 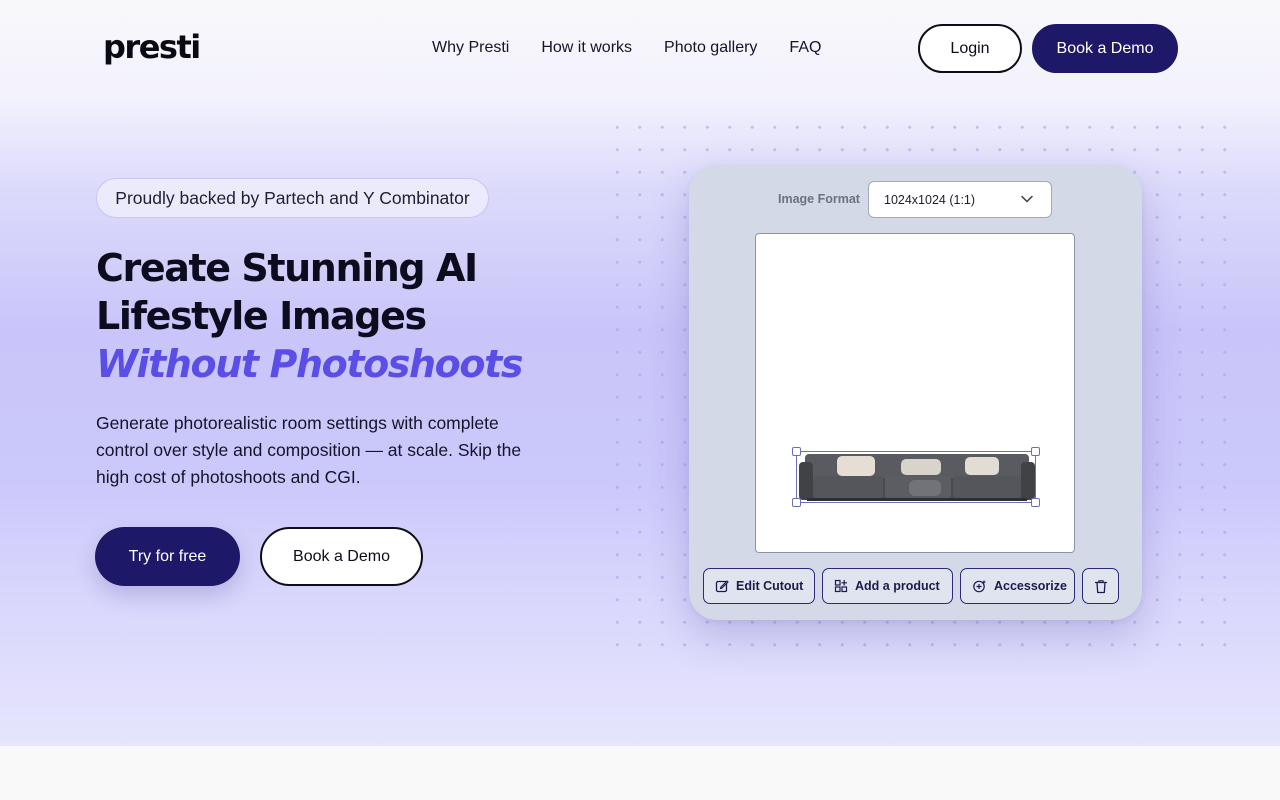 I want to click on edit-cutout-label: Edit Cutout, so click(x=770, y=586).